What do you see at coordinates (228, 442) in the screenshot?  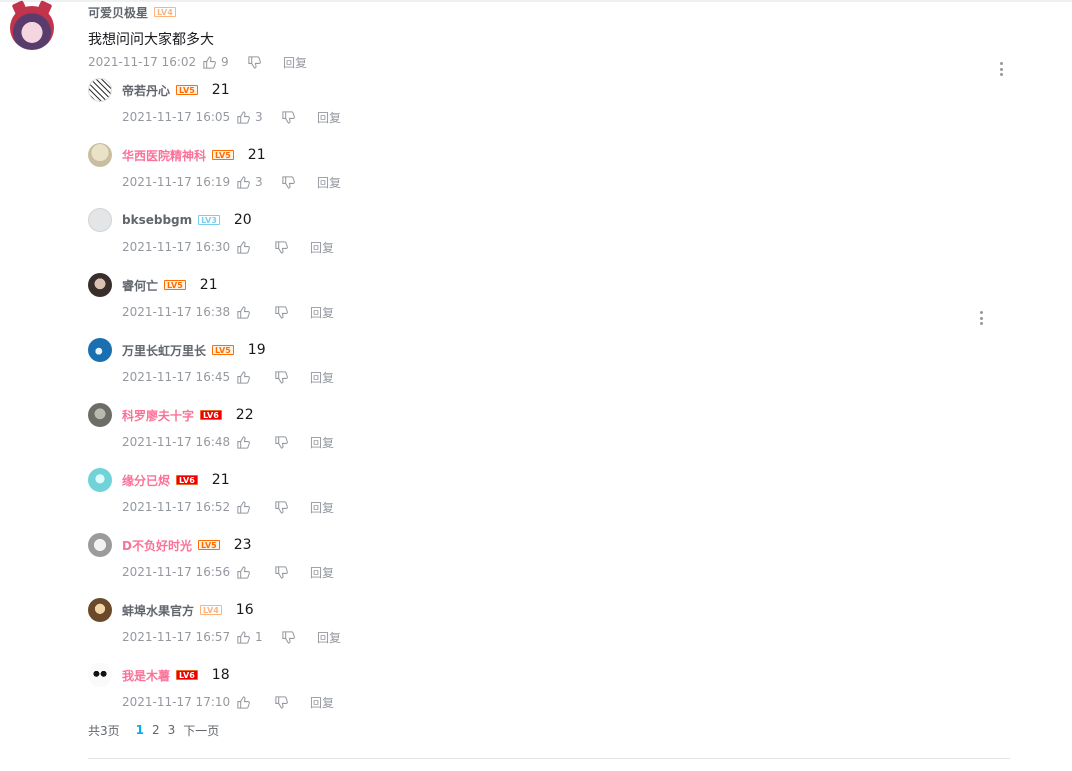 I see `reply-meta: 2021-11-17 16:48 回复` at bounding box center [228, 442].